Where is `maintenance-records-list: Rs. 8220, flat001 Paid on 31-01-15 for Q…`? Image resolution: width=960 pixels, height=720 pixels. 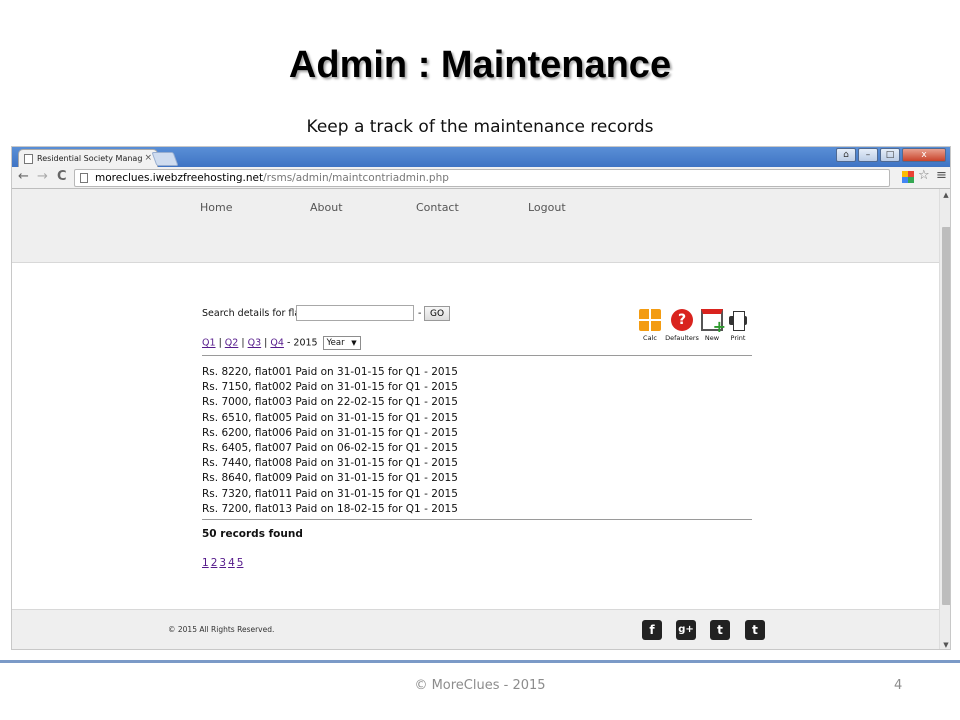 maintenance-records-list: Rs. 8220, flat001 Paid on 31-01-15 for Q… is located at coordinates (330, 441).